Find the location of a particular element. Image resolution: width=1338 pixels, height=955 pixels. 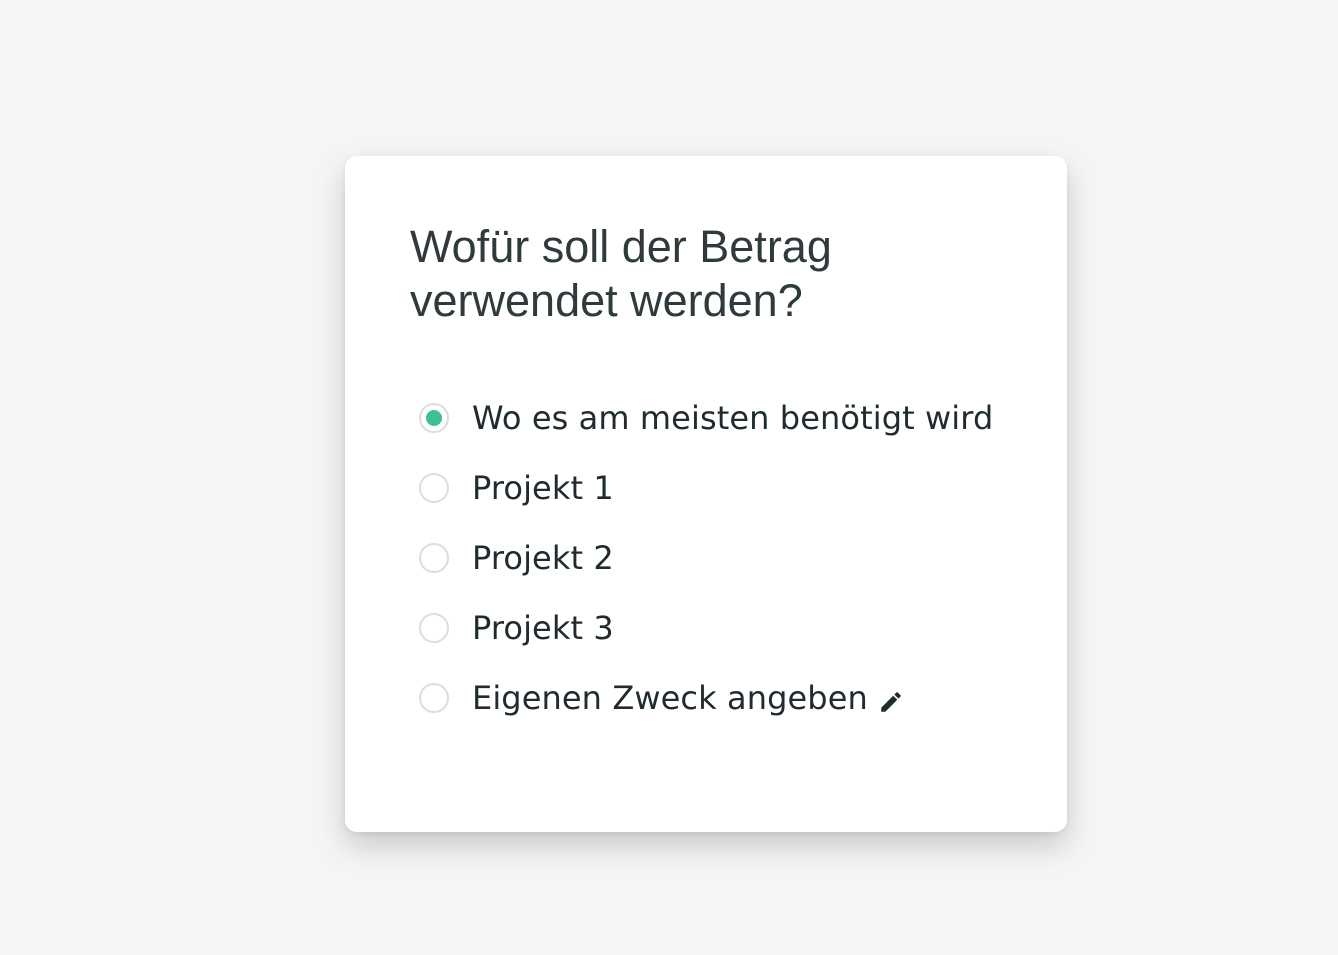

option-most-needed: Wo es am meisten benötigt wird is located at coordinates (706, 418).